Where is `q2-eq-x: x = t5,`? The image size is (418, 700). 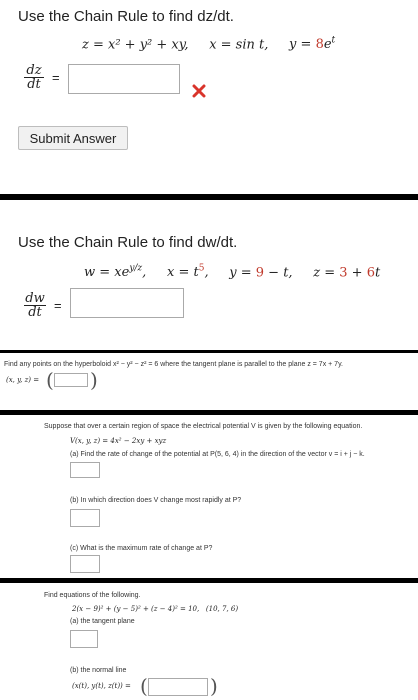 q2-eq-x: x = t5, is located at coordinates (187, 272).